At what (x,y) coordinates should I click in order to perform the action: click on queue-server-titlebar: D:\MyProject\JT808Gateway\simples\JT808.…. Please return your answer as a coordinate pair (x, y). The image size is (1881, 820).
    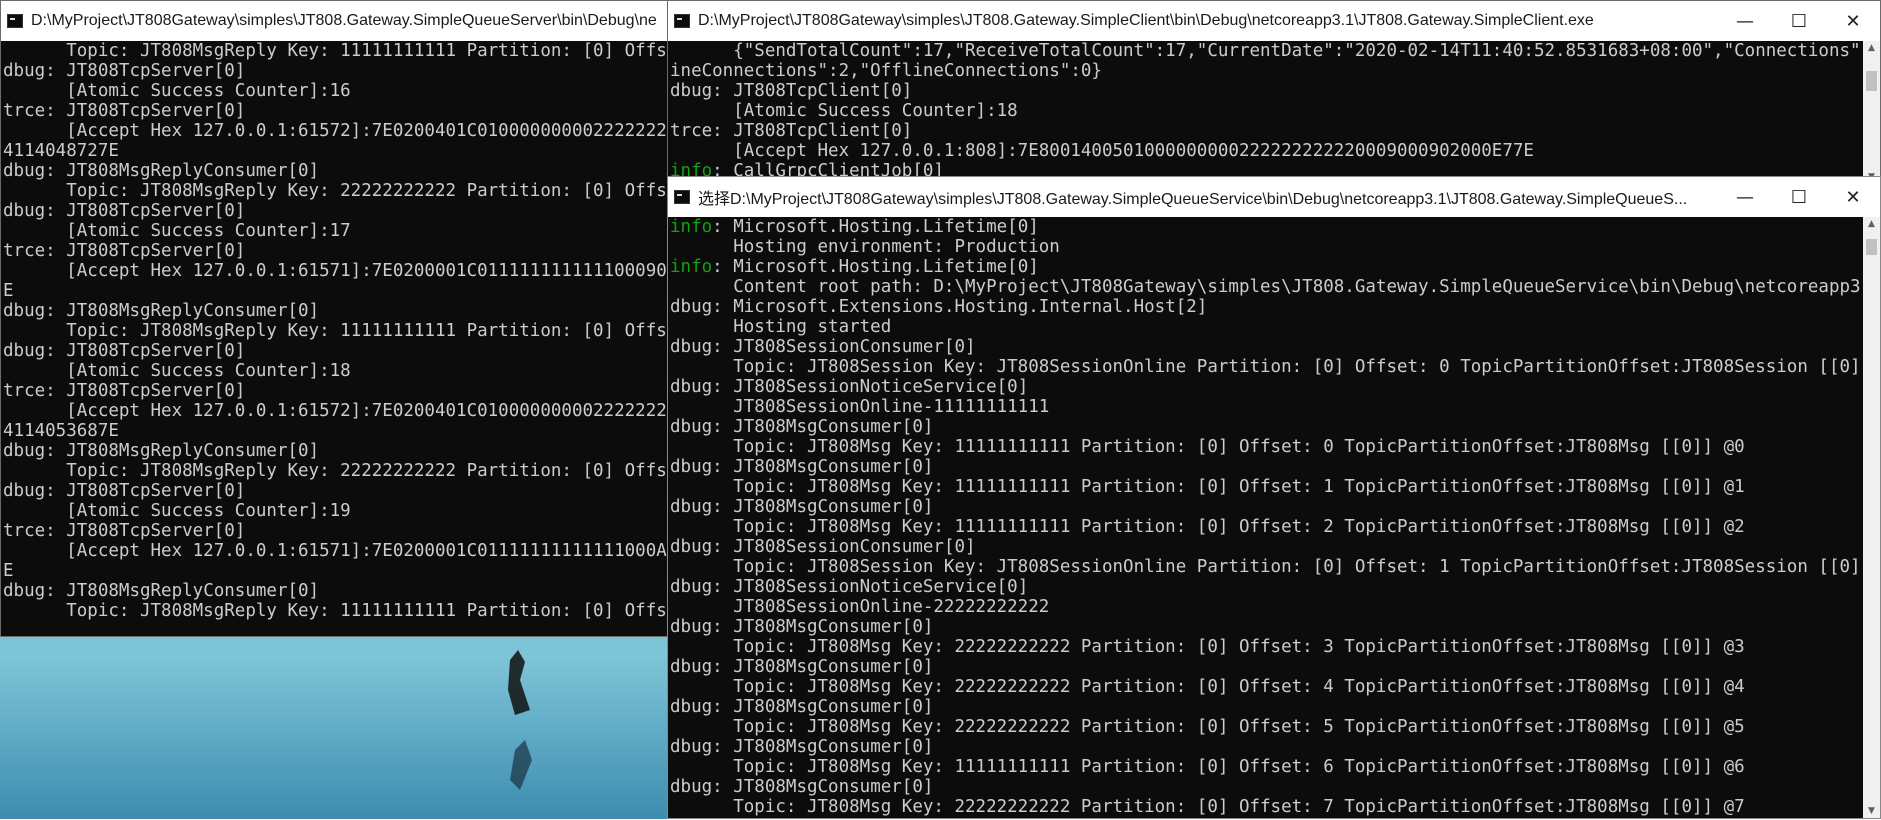
    Looking at the image, I should click on (334, 21).